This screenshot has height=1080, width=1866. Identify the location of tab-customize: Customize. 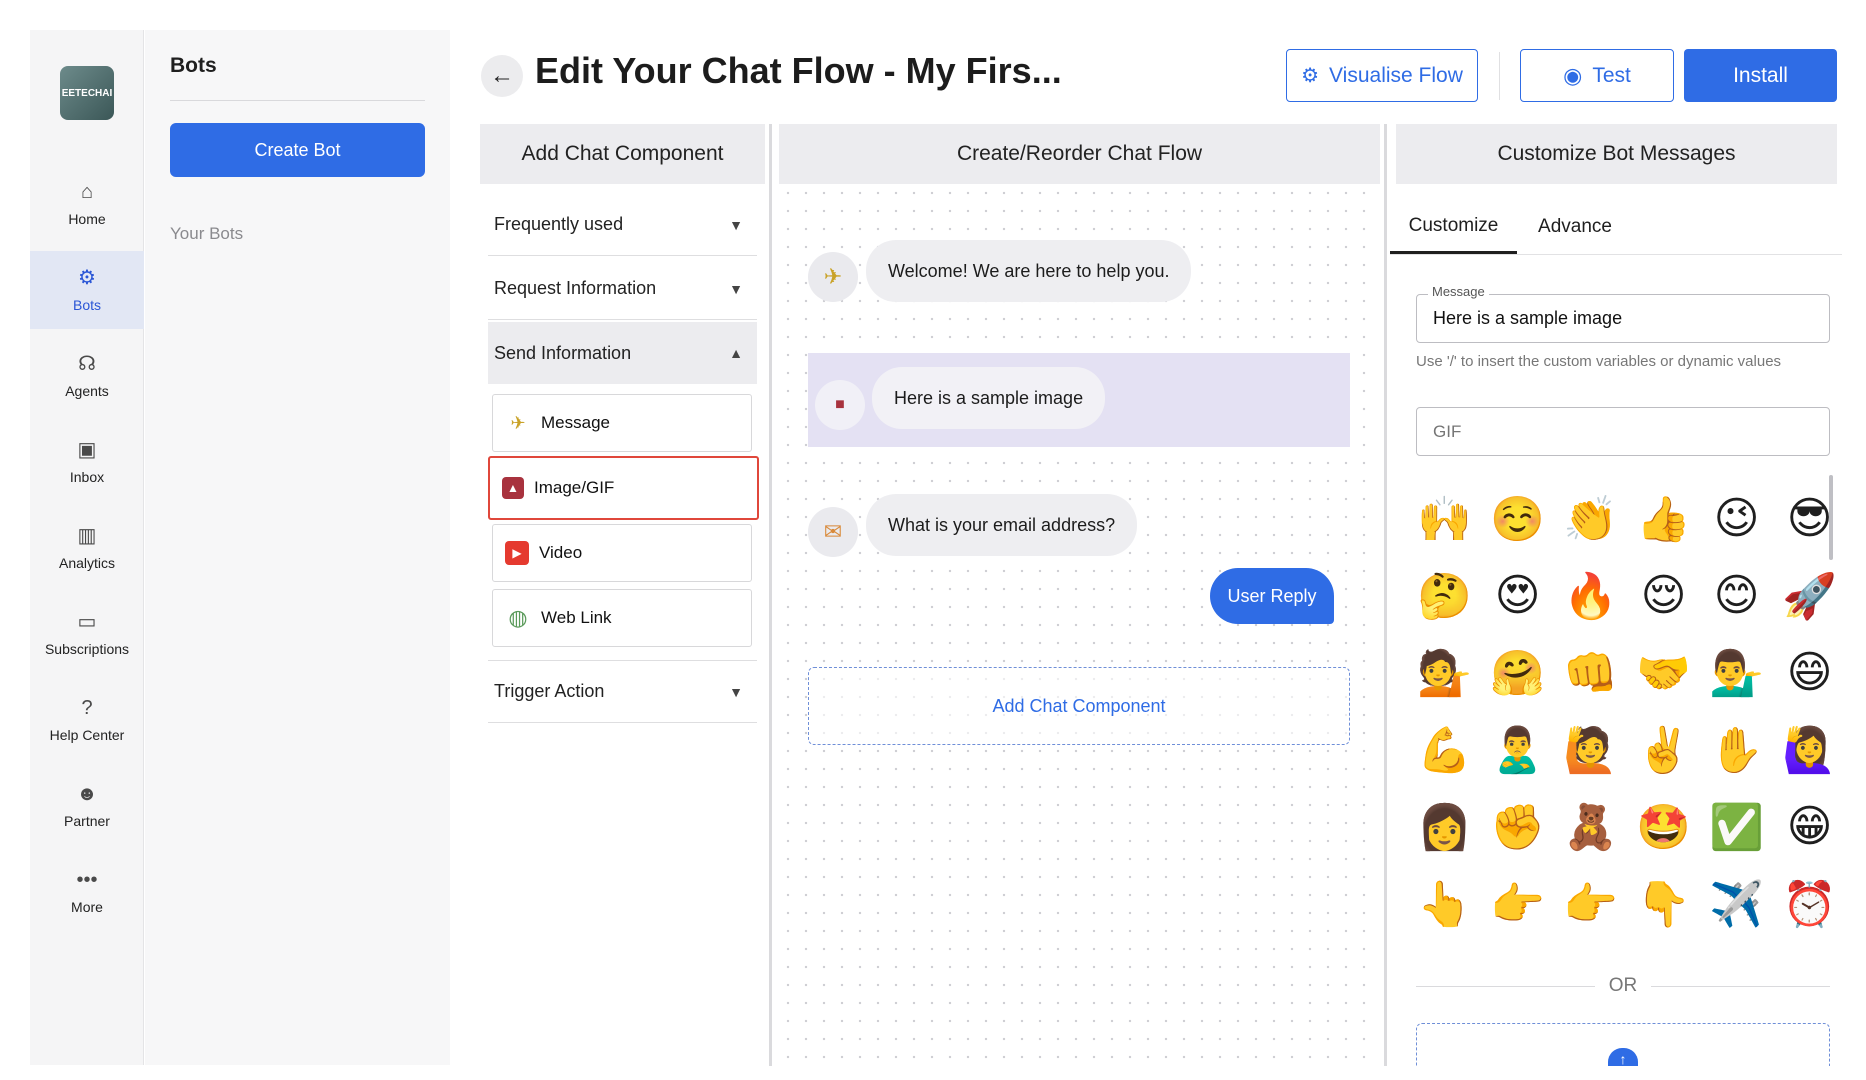
(1453, 227).